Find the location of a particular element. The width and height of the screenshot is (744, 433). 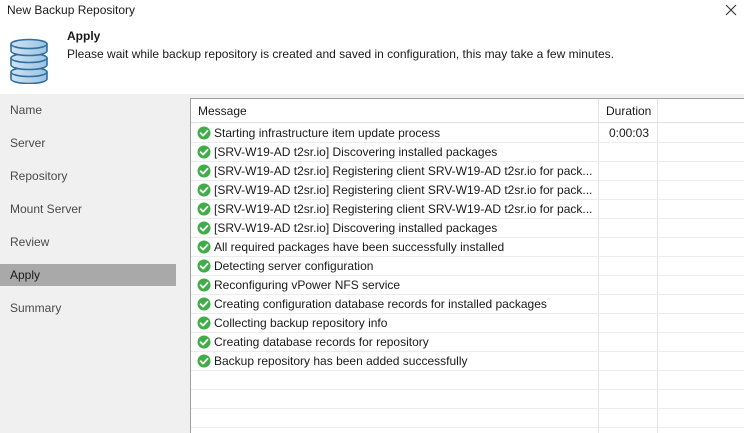

column-header-message: Message is located at coordinates (222, 111).